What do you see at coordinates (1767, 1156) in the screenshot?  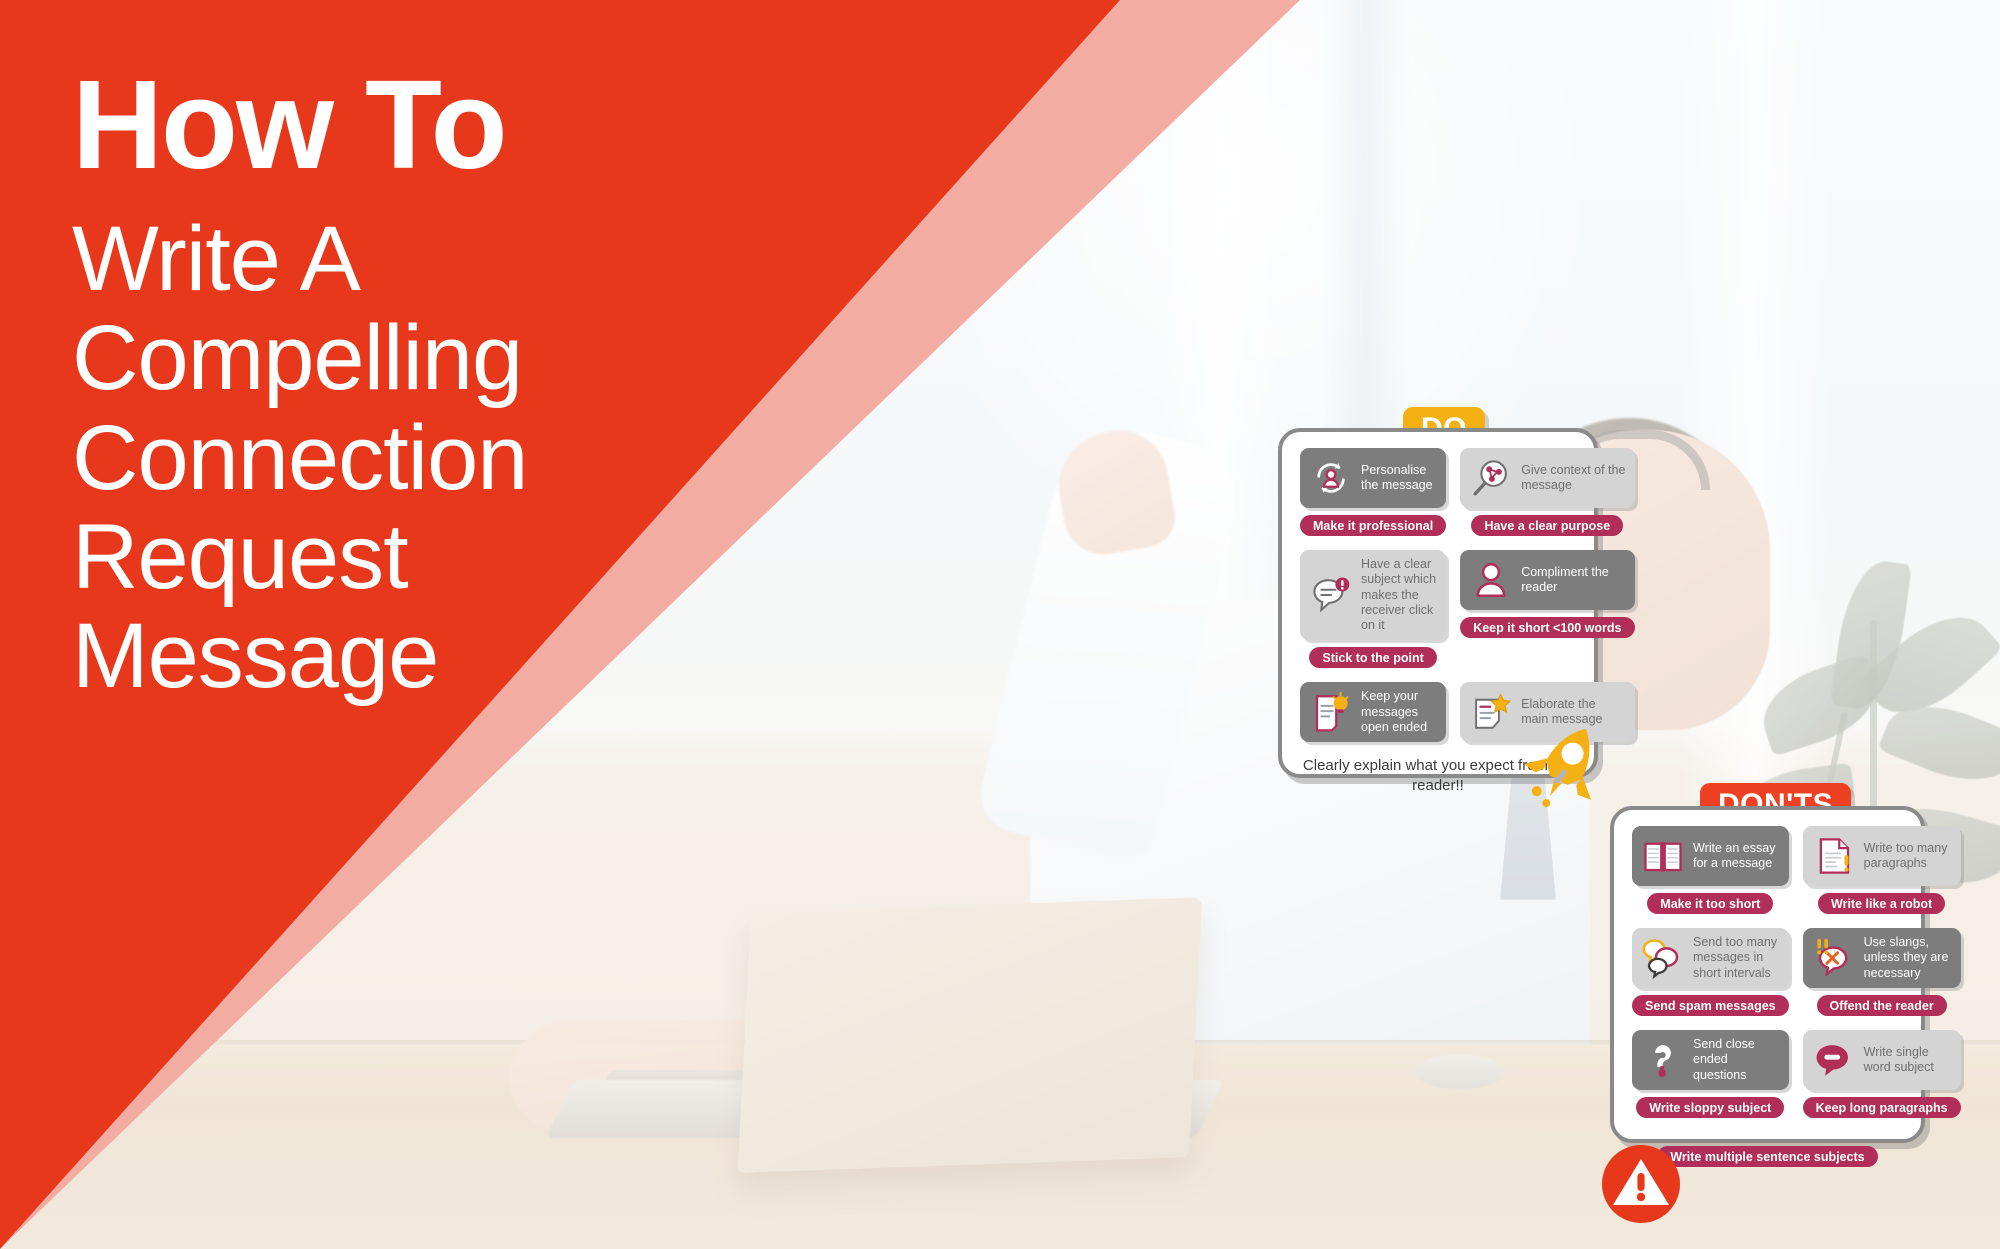 I see `donts-footer-pill: Write multiple sentence subjects` at bounding box center [1767, 1156].